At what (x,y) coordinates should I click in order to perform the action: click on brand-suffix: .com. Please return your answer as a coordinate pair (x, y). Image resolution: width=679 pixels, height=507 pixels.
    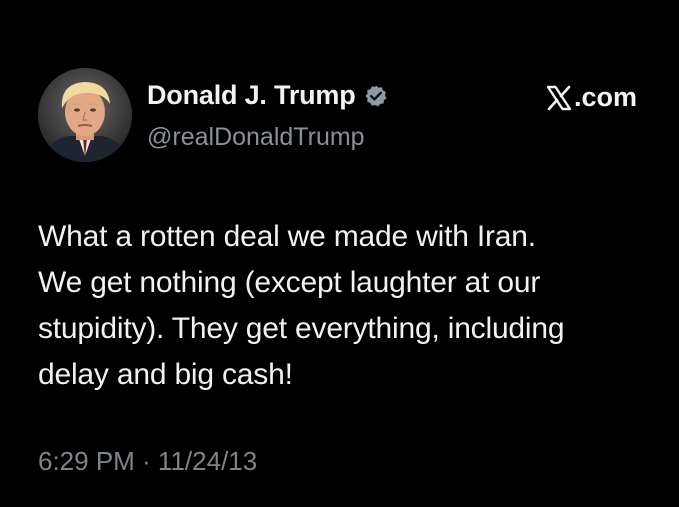
    Looking at the image, I should click on (606, 97).